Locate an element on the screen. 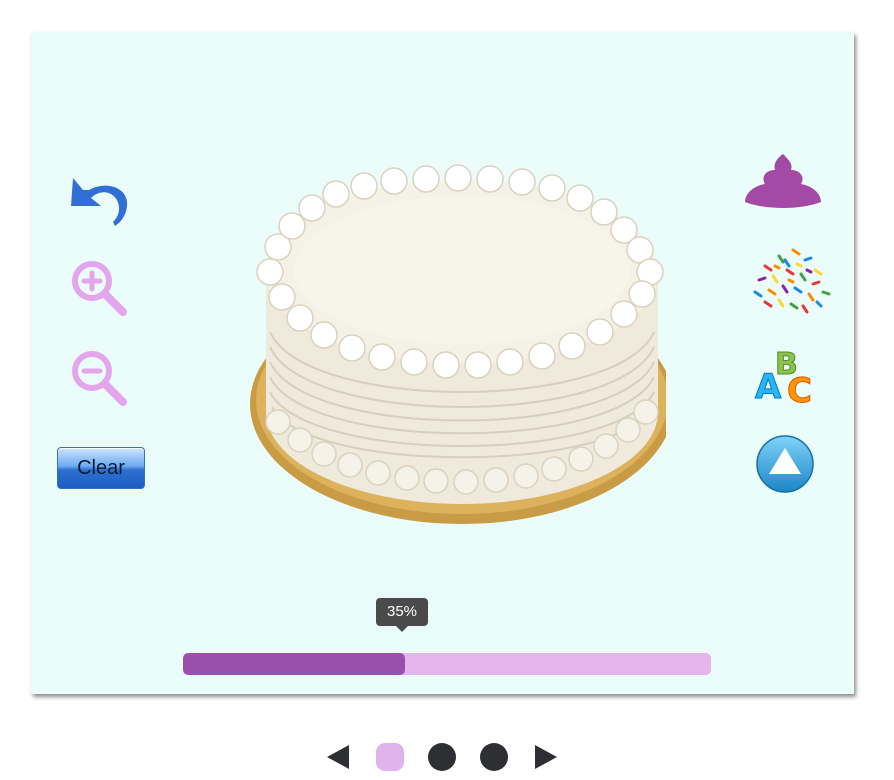 This screenshot has width=894, height=780. frosting-button is located at coordinates (783, 180).